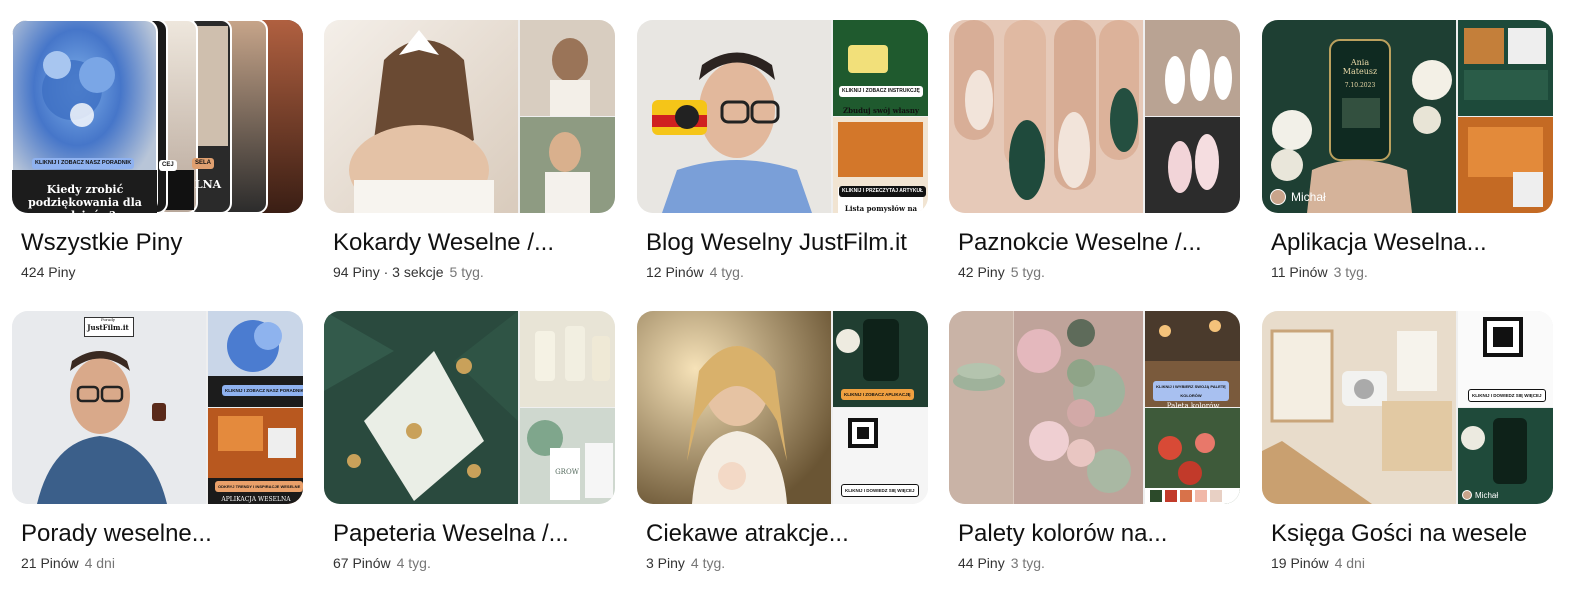 Image resolution: width=1581 pixels, height=596 pixels. I want to click on board-card-paznokcie-weselne: Paznokcie Weselne /... 42 Piny 5 tyg., so click(1094, 162).